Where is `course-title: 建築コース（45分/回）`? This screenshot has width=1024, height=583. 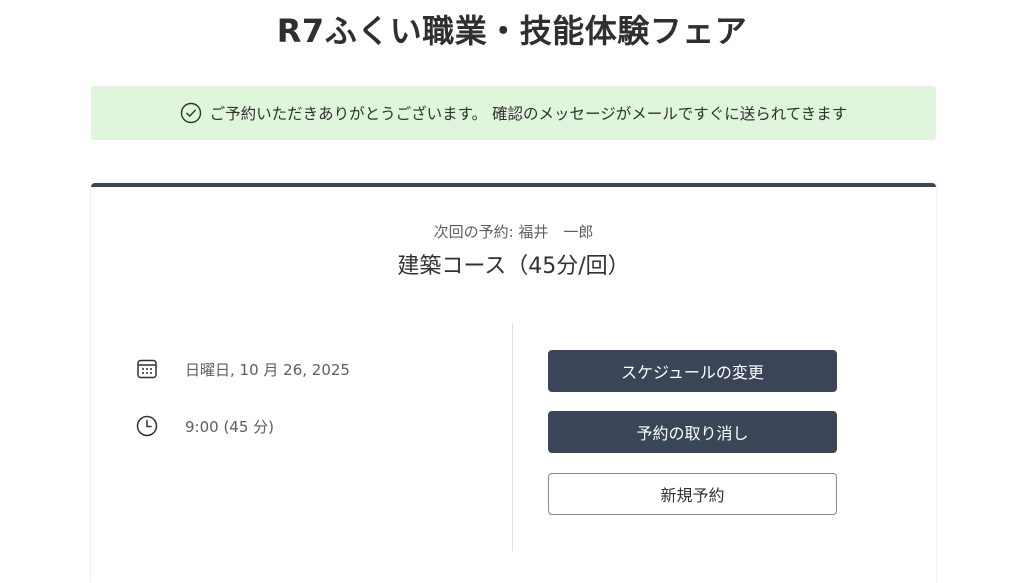
course-title: 建築コース（45分/回） is located at coordinates (513, 266).